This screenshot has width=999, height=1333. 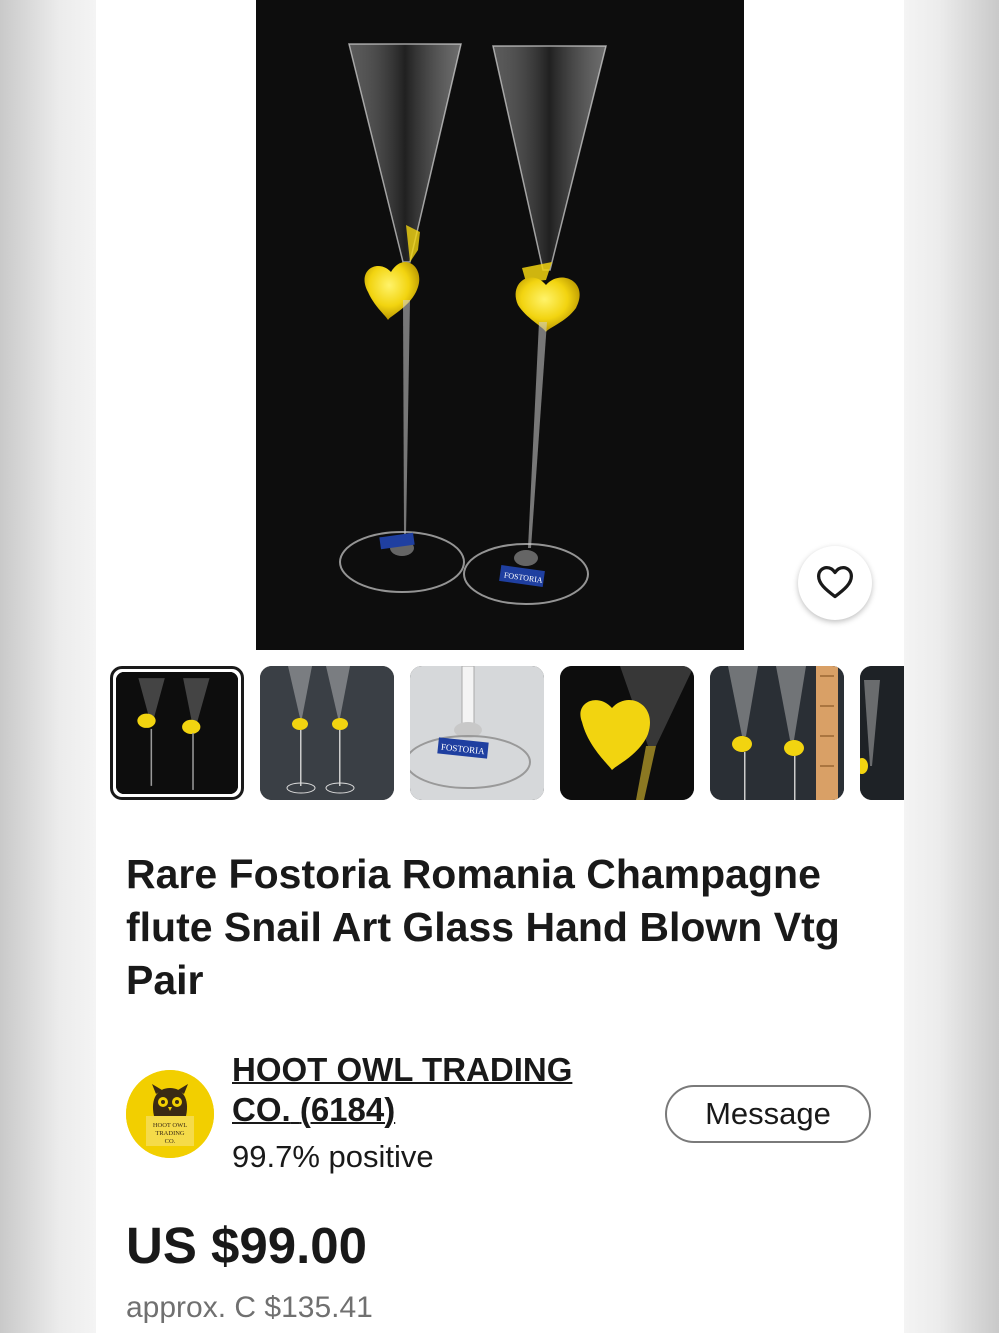 I want to click on owl-logo: HOOT OWL TRADING CO., so click(x=170, y=1114).